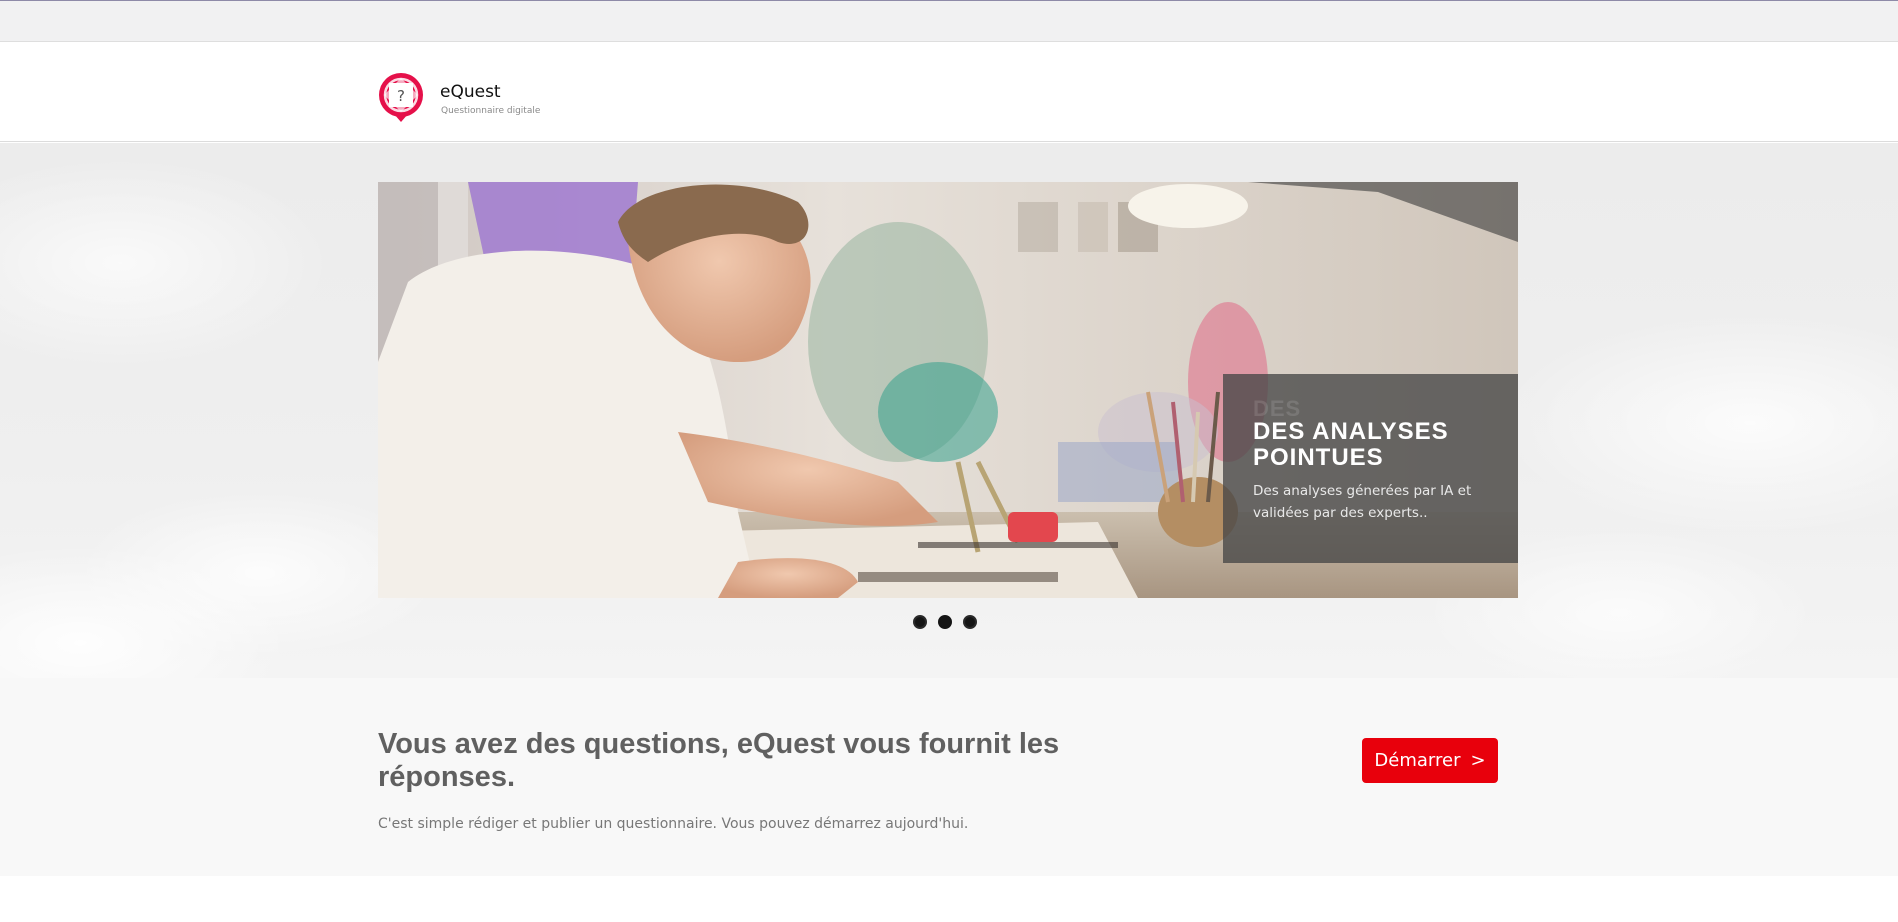 The image size is (1898, 922). Describe the element at coordinates (1417, 760) in the screenshot. I see `start-button-label: Démarrer` at that location.